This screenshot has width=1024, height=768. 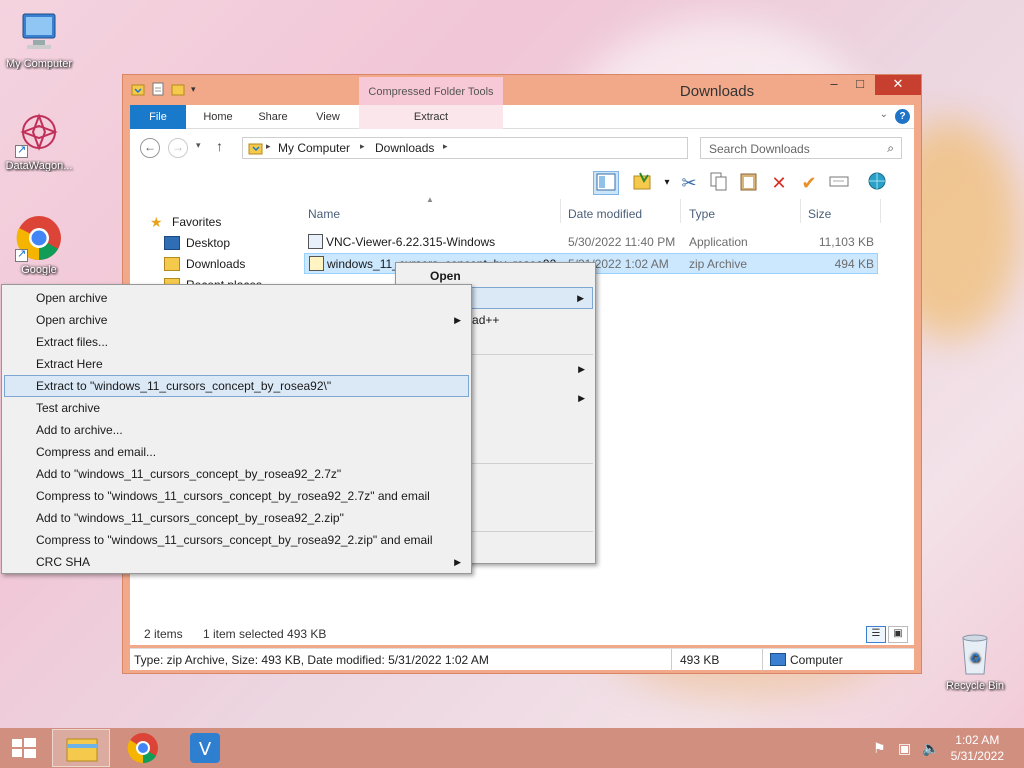 What do you see at coordinates (816, 660) in the screenshot?
I see `details-location: Computer` at bounding box center [816, 660].